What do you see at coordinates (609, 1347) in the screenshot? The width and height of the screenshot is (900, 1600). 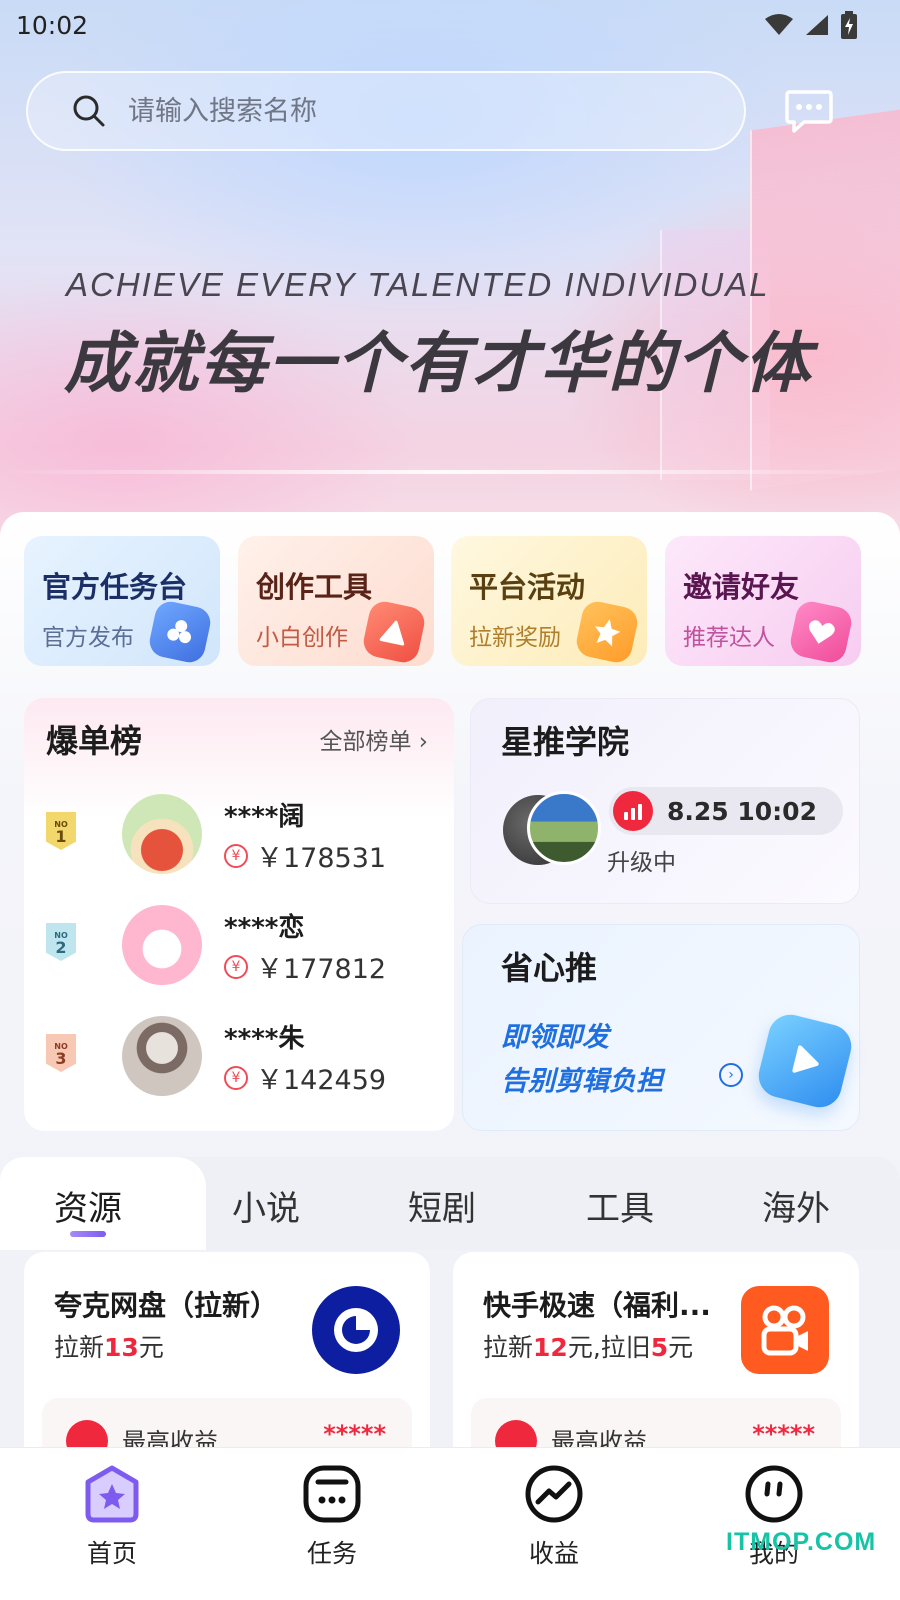 I see `resource-desc-mid: 元,拉旧` at bounding box center [609, 1347].